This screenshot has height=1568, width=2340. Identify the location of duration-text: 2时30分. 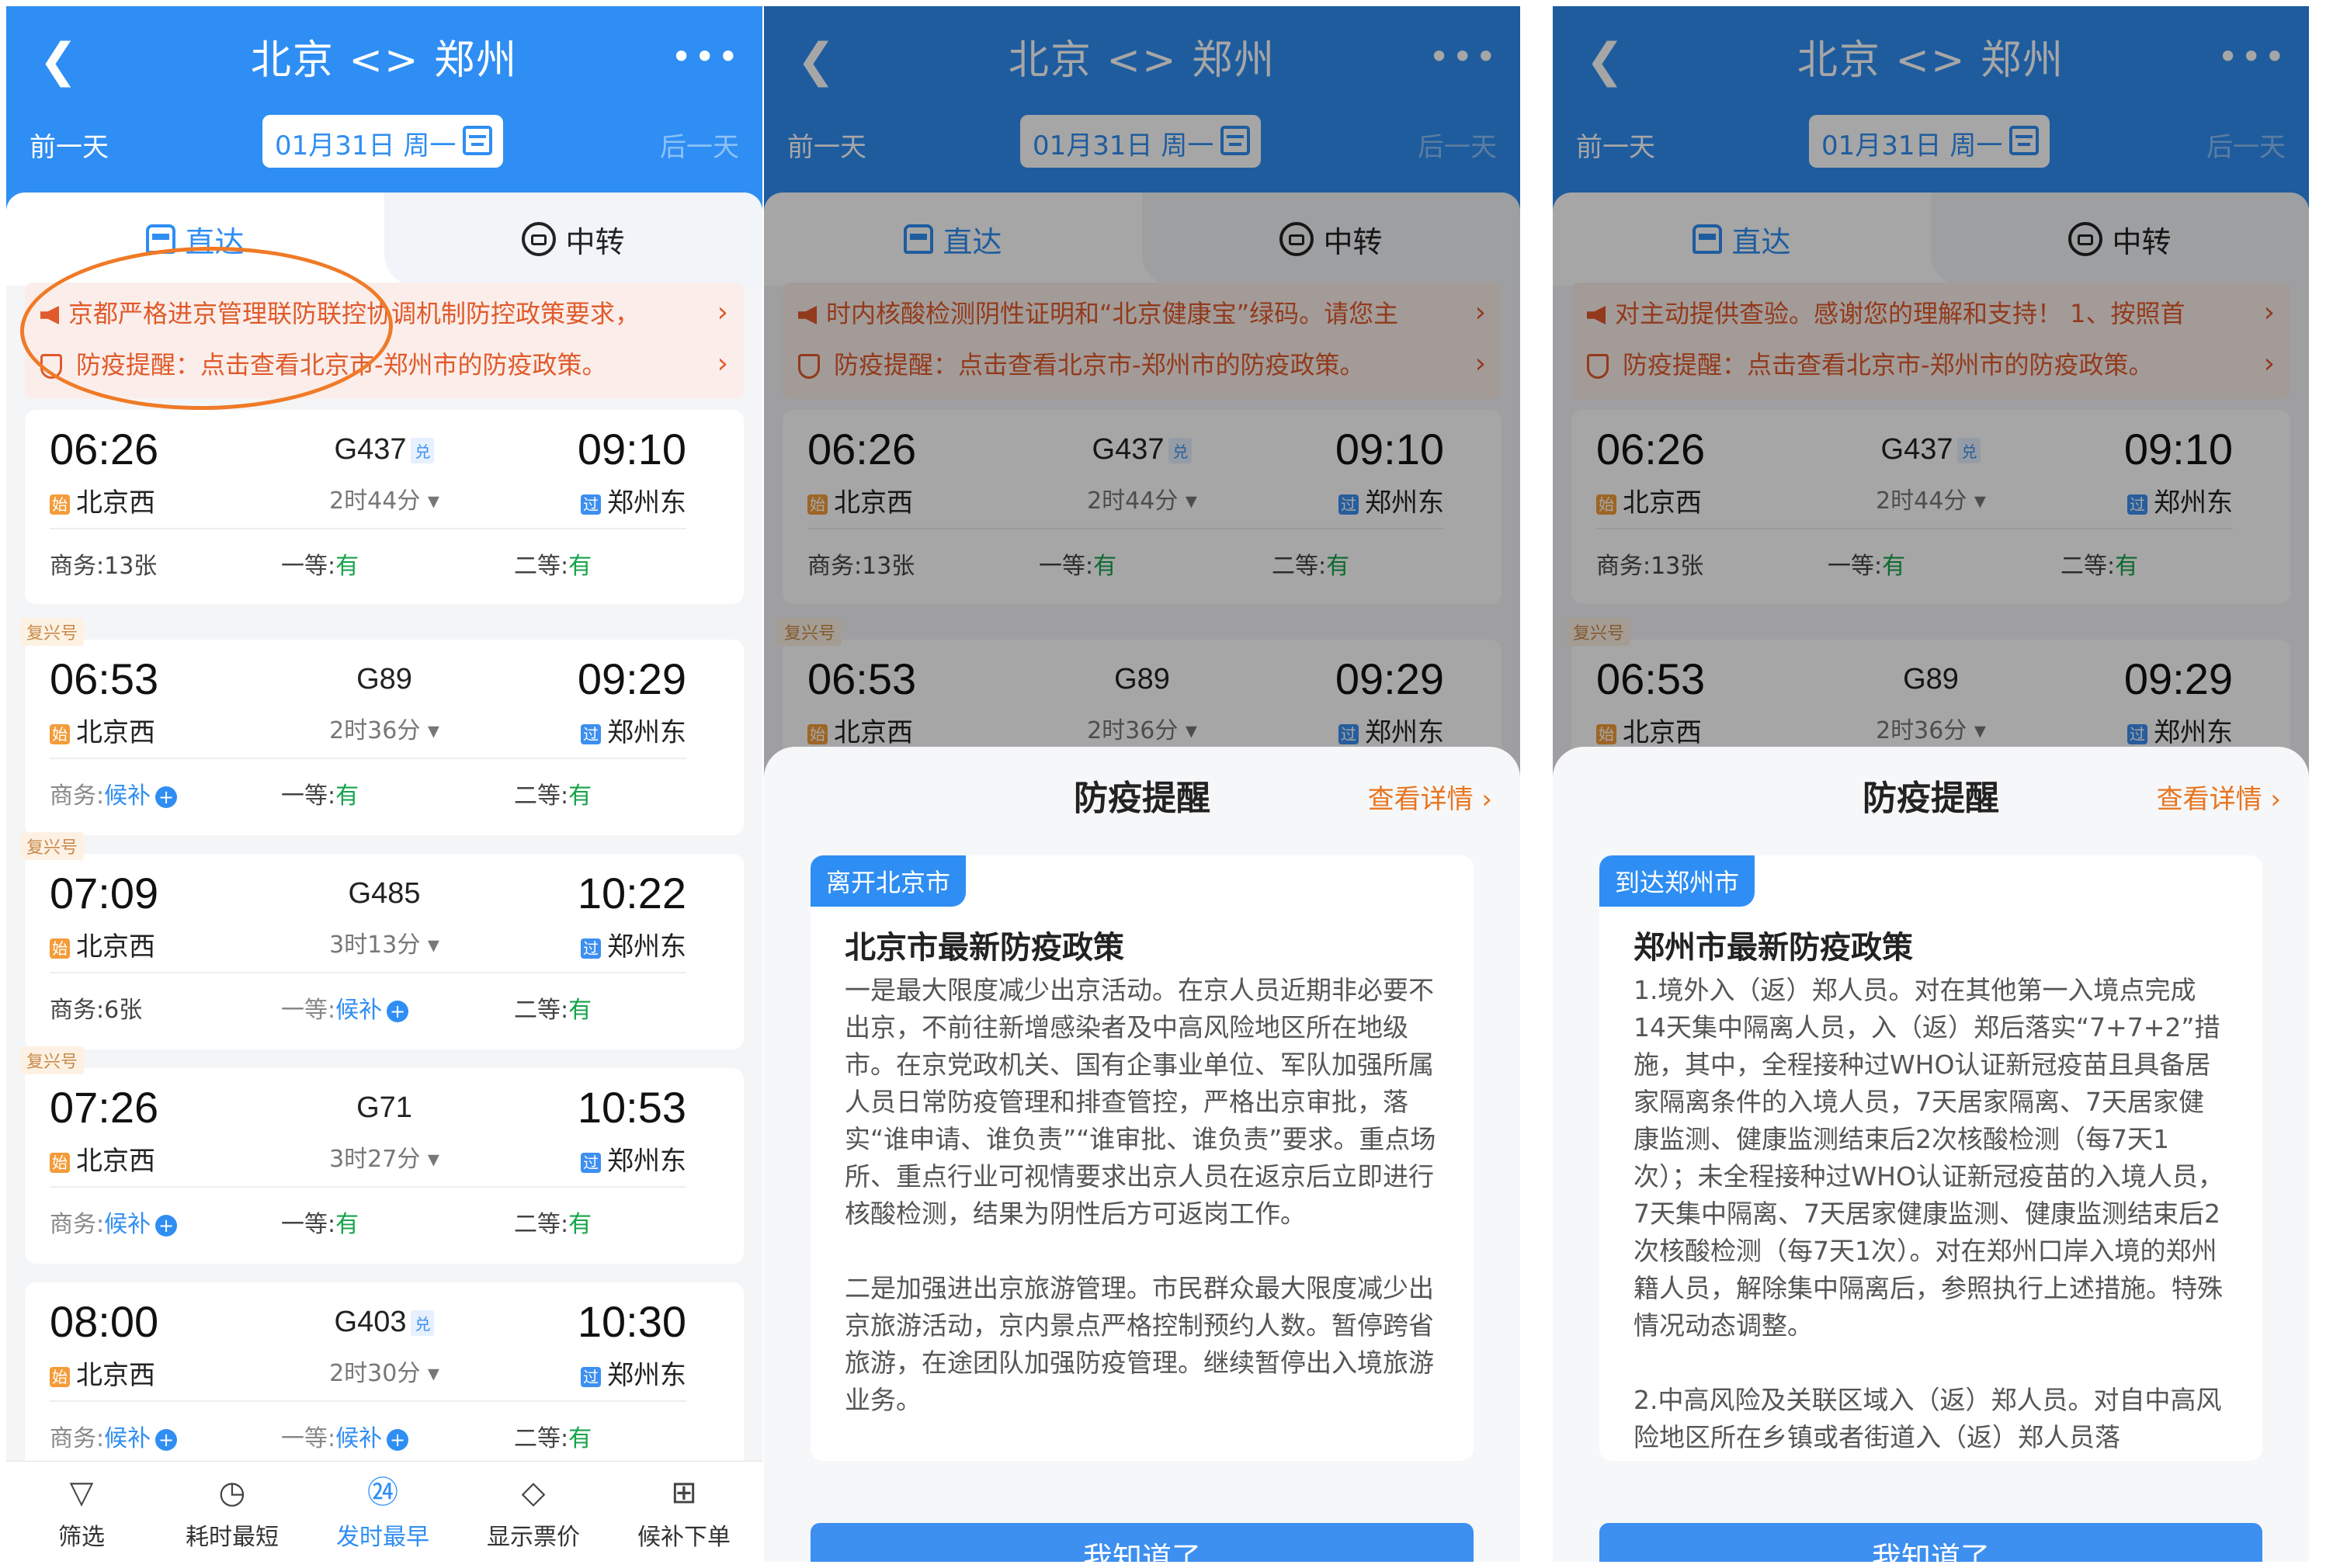
(375, 1373).